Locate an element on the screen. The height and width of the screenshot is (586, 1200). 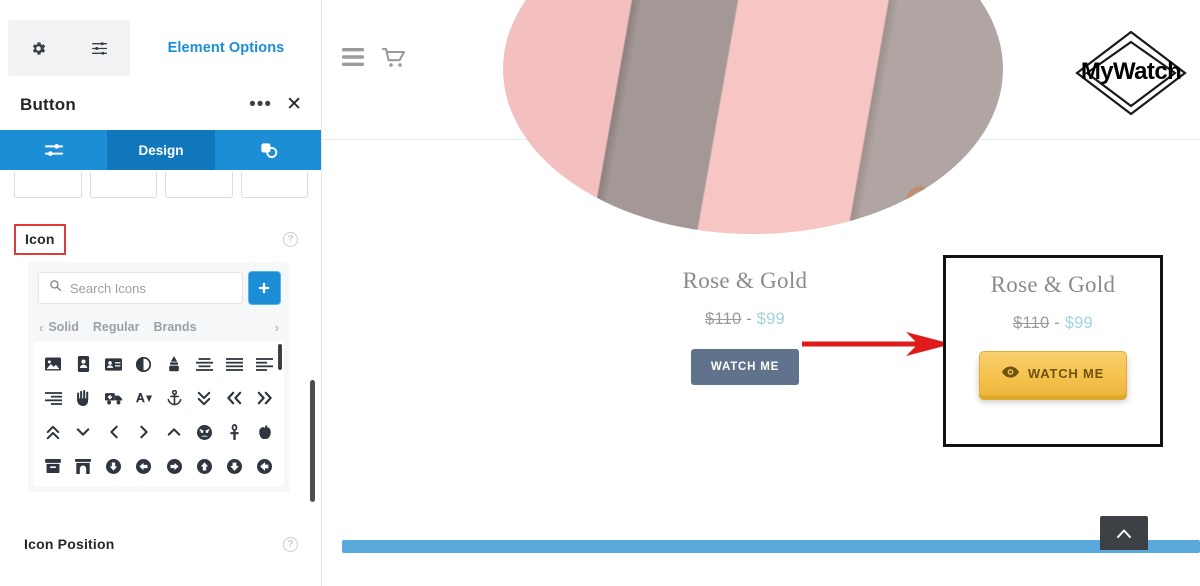
icon-angle-right is located at coordinates (144, 432).